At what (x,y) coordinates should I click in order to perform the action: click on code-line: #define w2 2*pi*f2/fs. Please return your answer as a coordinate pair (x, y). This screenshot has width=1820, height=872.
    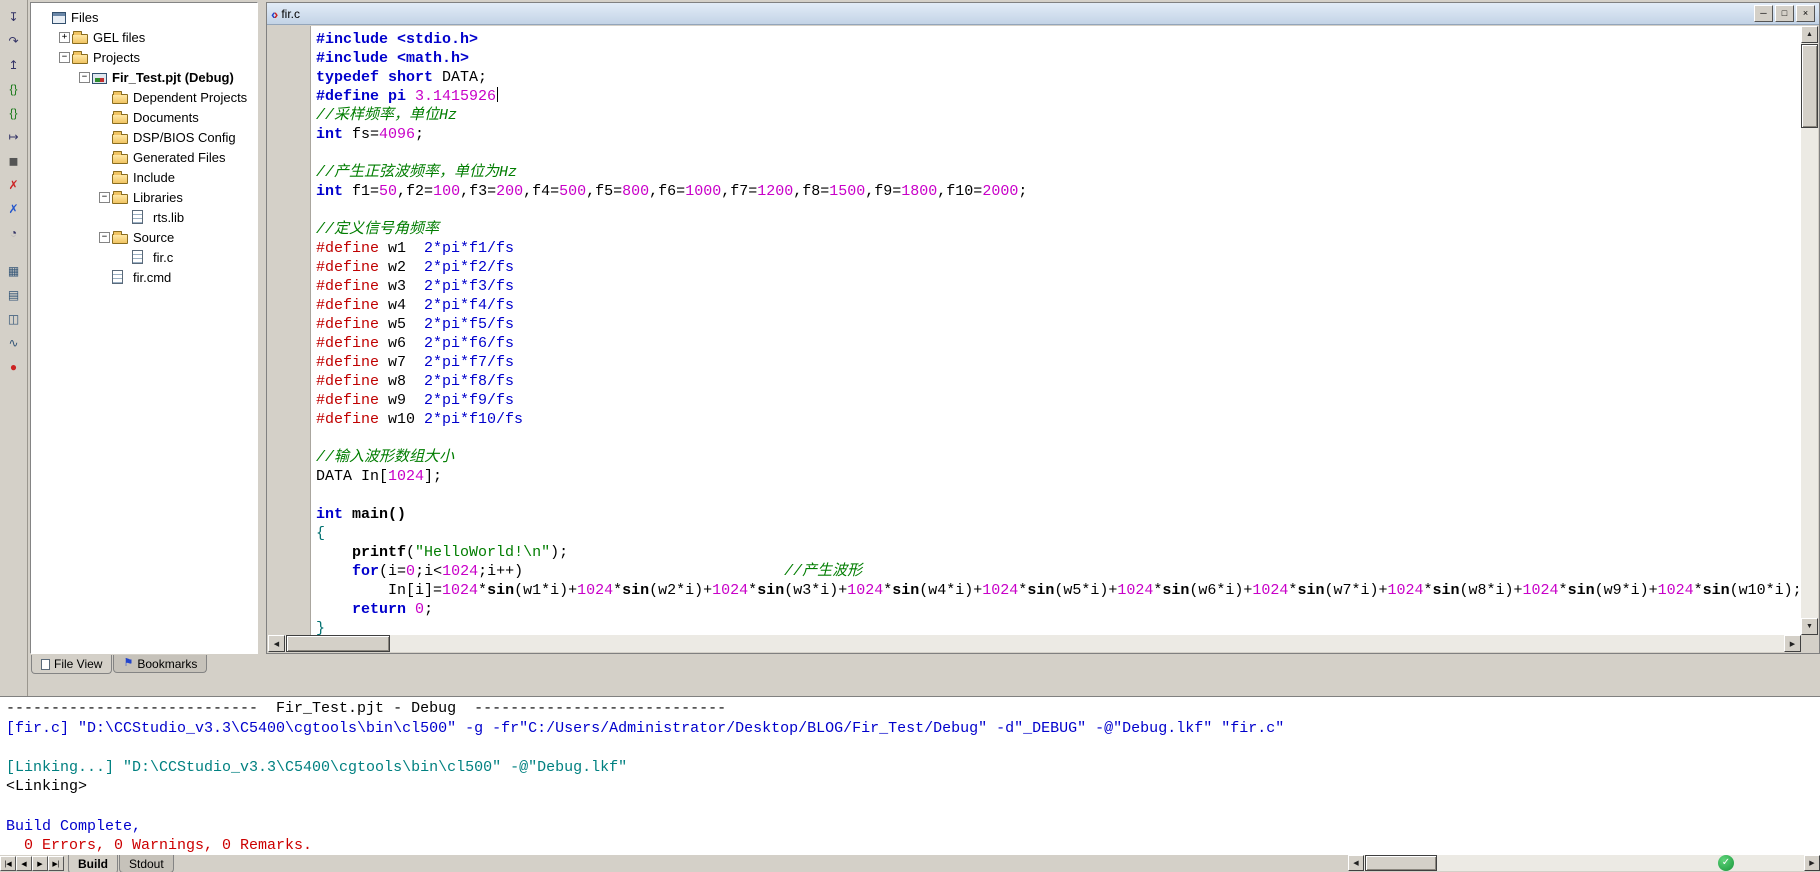
    Looking at the image, I should click on (415, 267).